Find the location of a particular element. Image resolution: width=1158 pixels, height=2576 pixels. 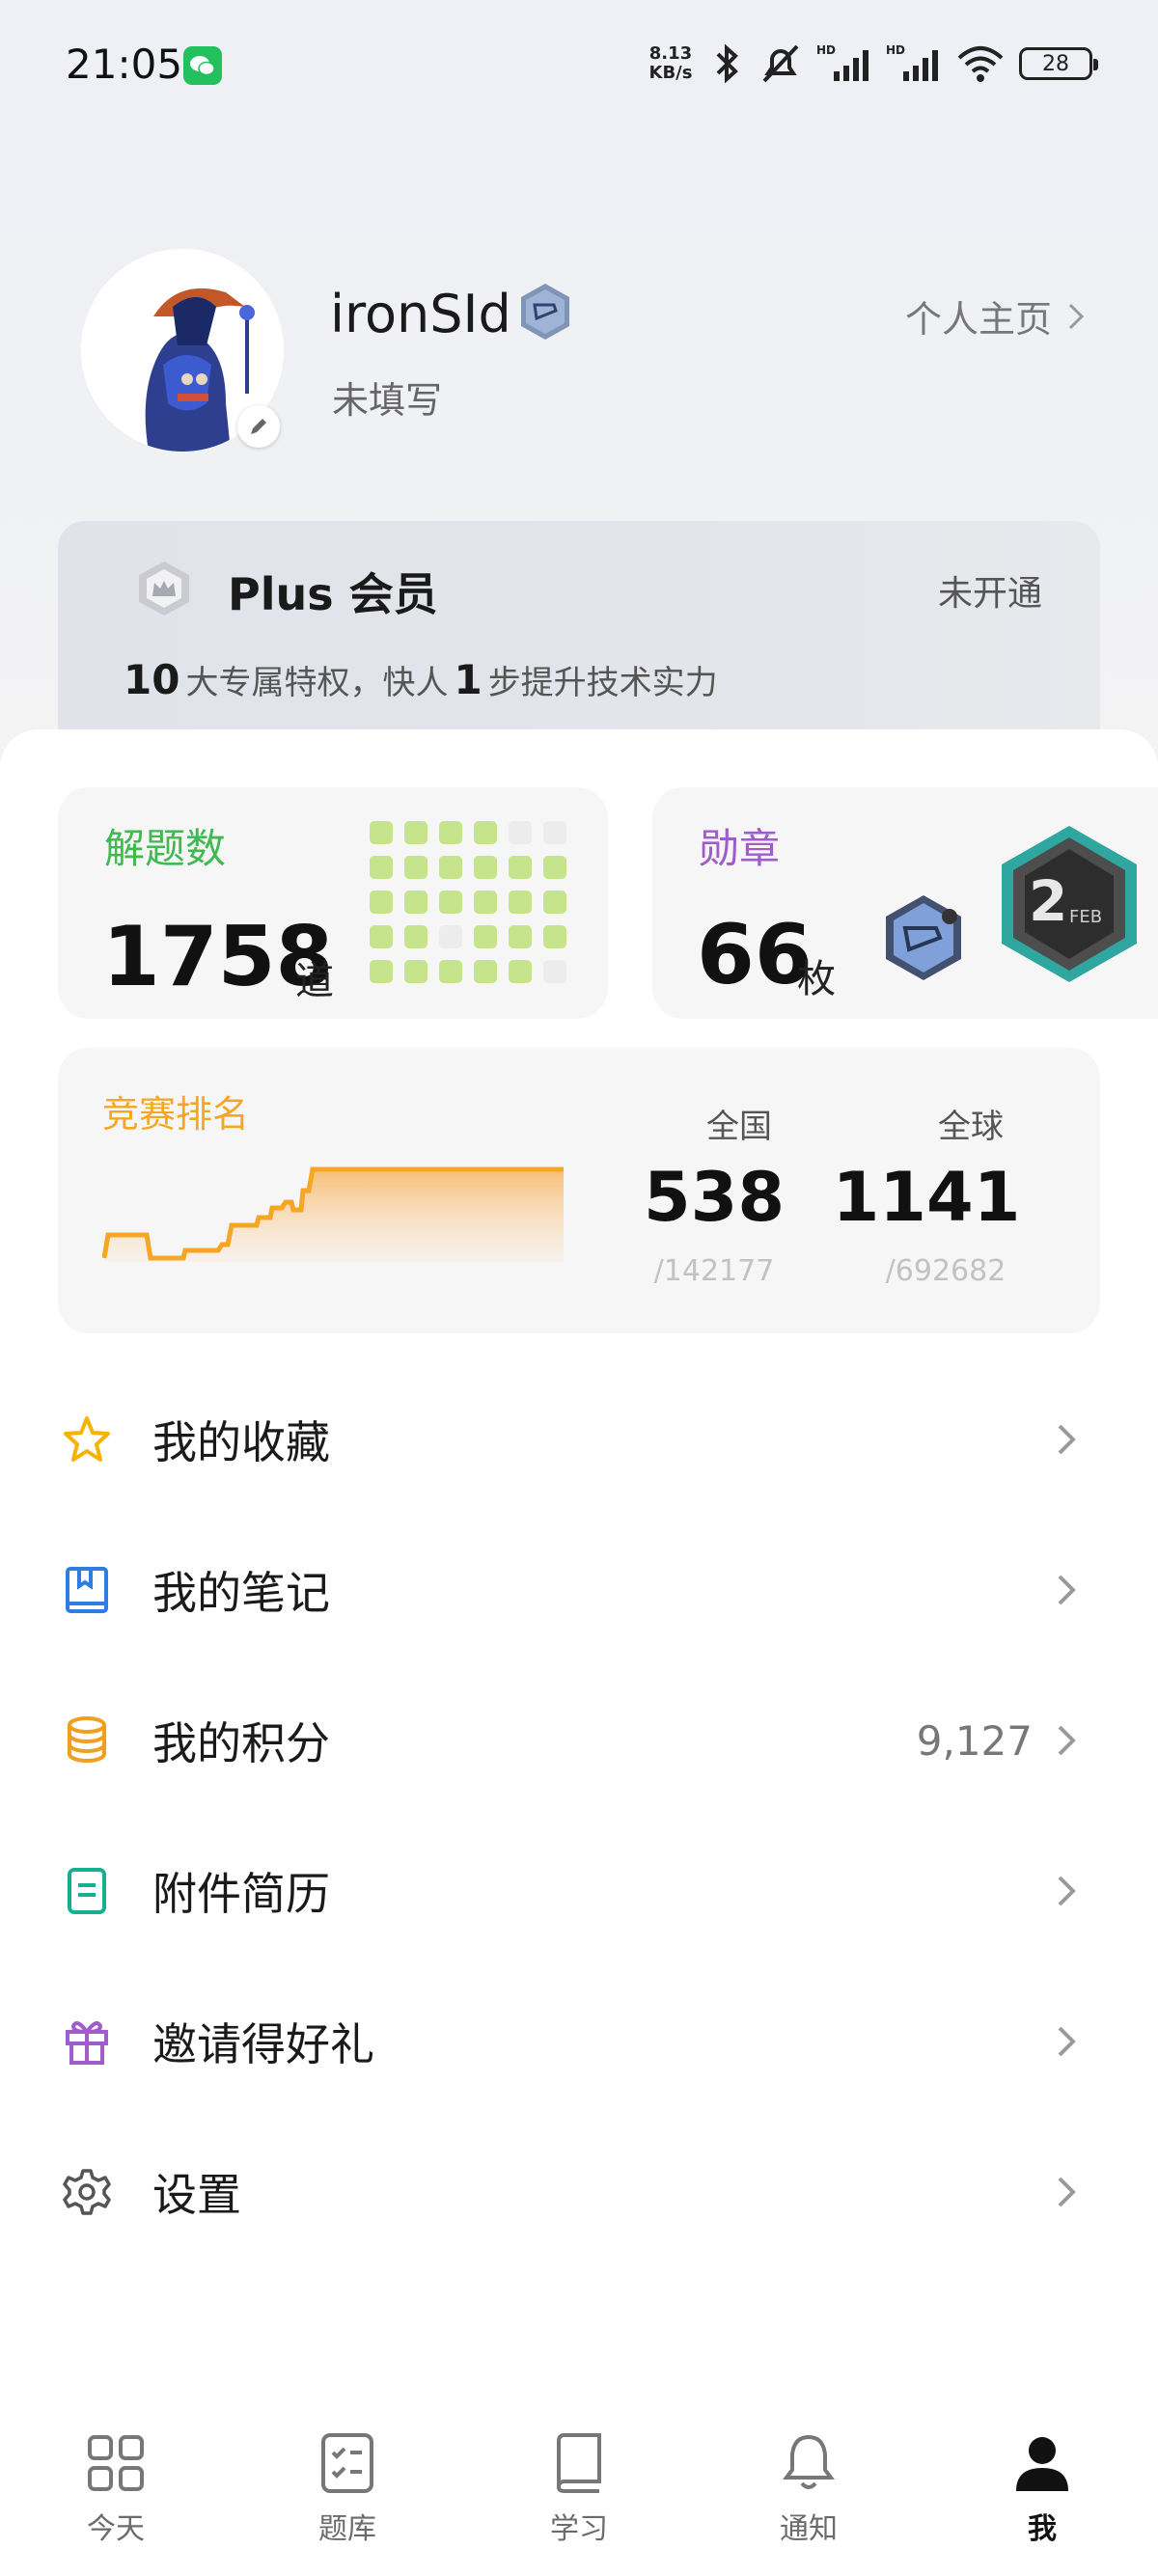

bell-icon is located at coordinates (809, 2462).